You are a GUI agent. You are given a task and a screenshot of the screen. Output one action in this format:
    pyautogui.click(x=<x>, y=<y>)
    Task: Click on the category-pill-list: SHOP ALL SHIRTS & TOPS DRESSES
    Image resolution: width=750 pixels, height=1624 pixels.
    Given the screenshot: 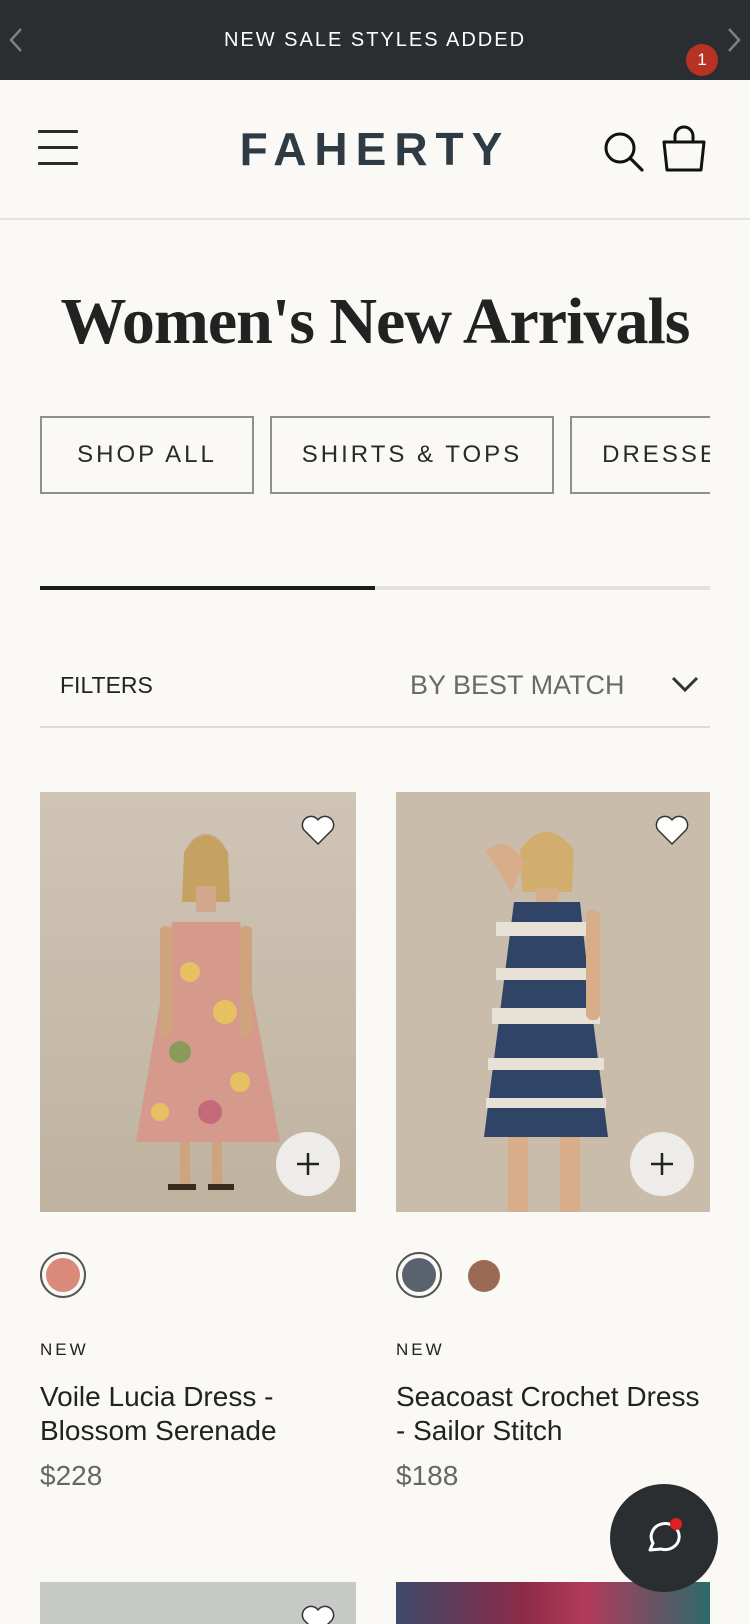 What is the action you would take?
    pyautogui.click(x=375, y=455)
    